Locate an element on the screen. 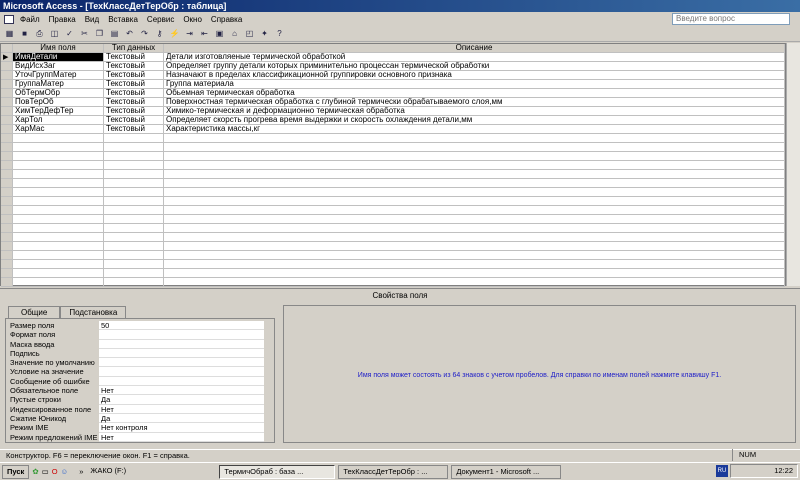  menu-help: Справка is located at coordinates (226, 19).